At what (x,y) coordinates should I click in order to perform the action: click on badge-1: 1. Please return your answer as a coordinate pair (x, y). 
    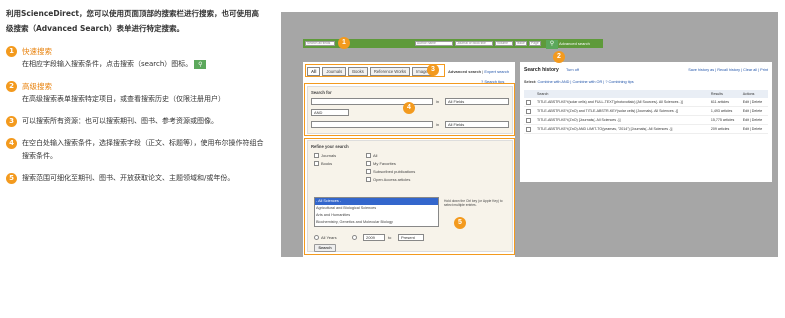
    Looking at the image, I should click on (344, 43).